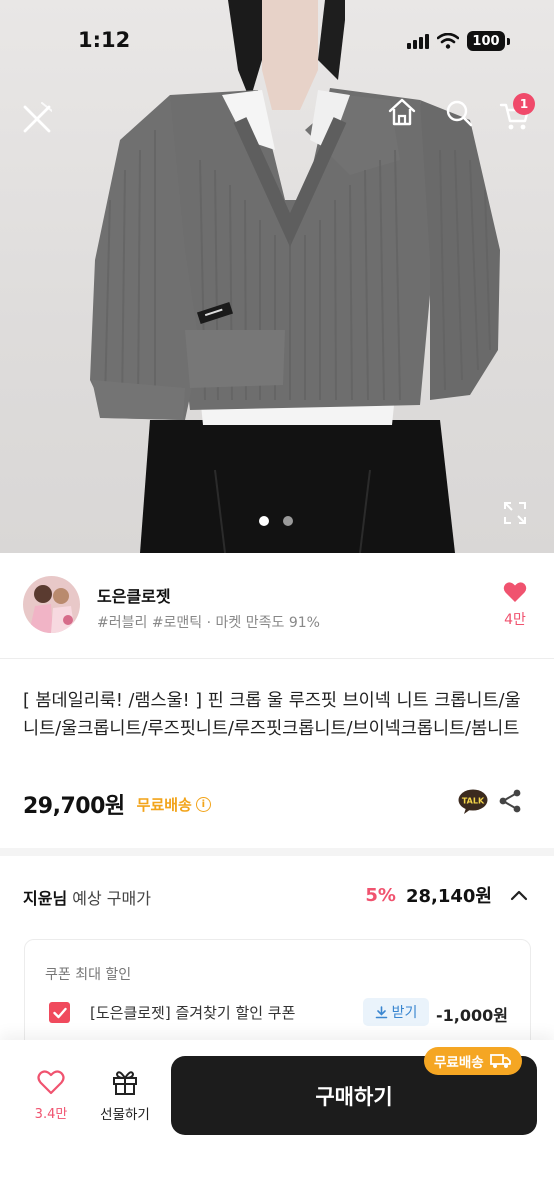 Image resolution: width=554 pixels, height=1200 pixels. I want to click on free-shipping-label: 무료배송, so click(164, 804).